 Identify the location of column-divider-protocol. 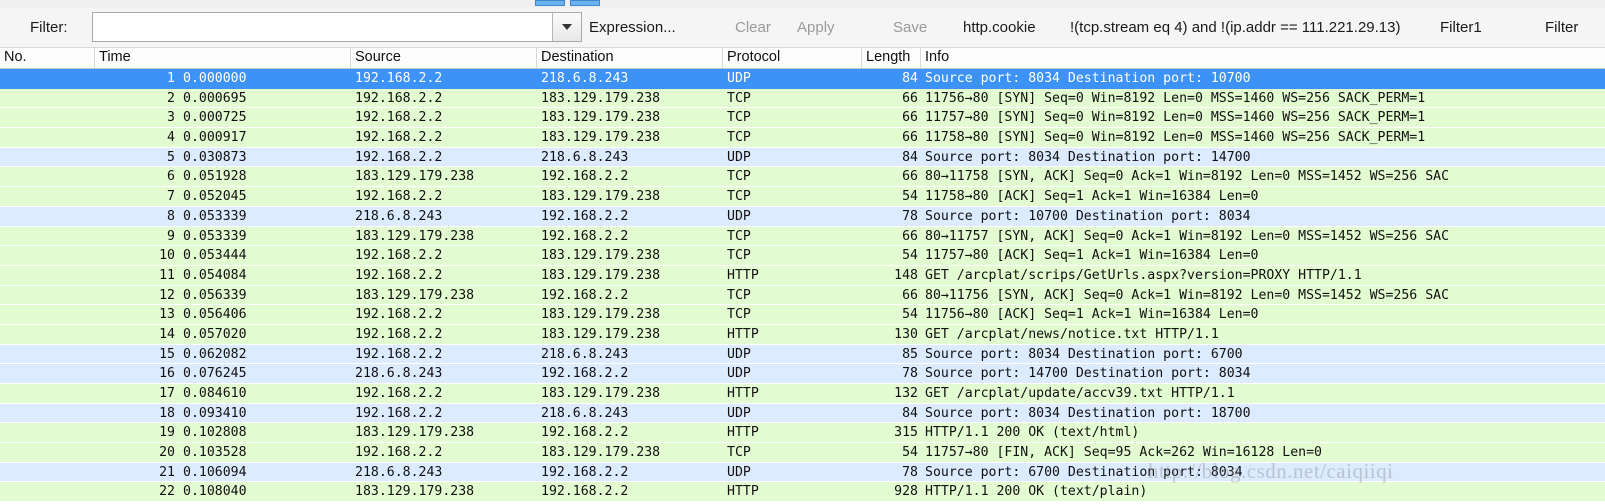
(861, 58).